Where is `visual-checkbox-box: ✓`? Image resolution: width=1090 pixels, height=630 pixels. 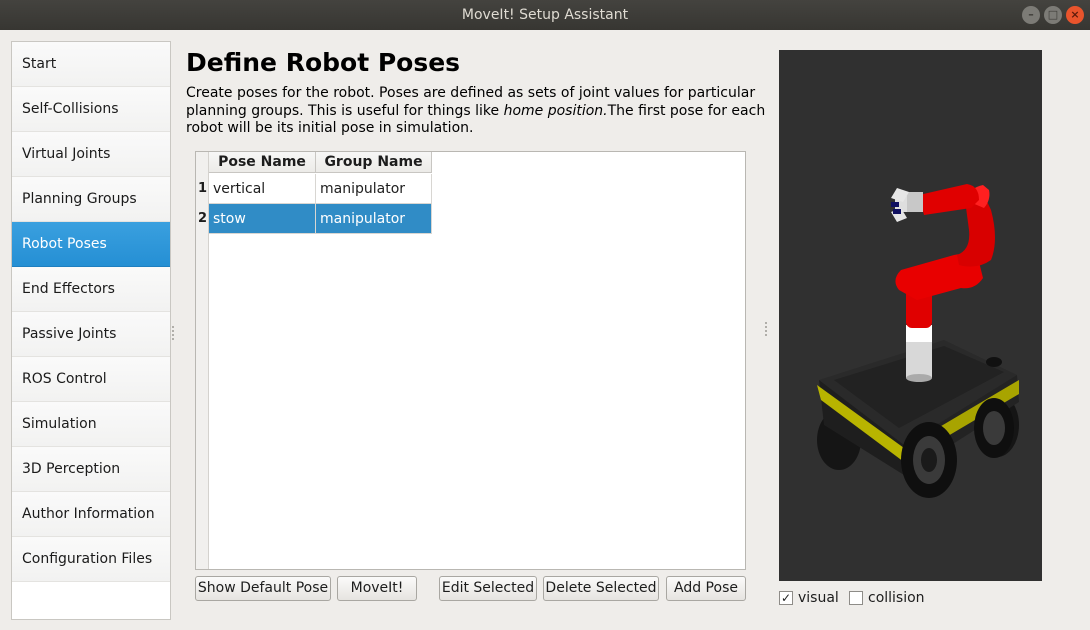
visual-checkbox-box: ✓ is located at coordinates (786, 598).